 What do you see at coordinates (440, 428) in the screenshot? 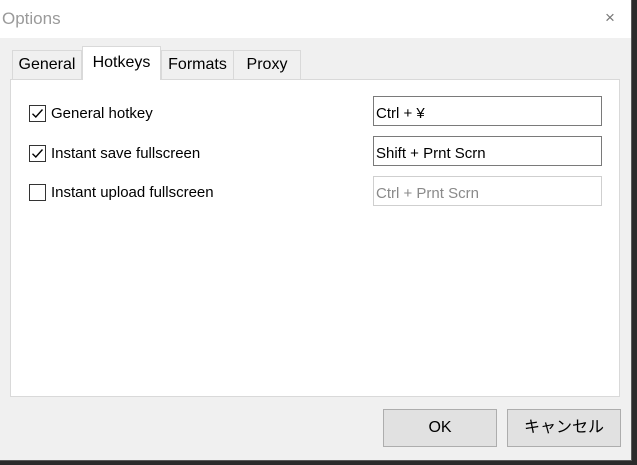
I see `ok-button: OK` at bounding box center [440, 428].